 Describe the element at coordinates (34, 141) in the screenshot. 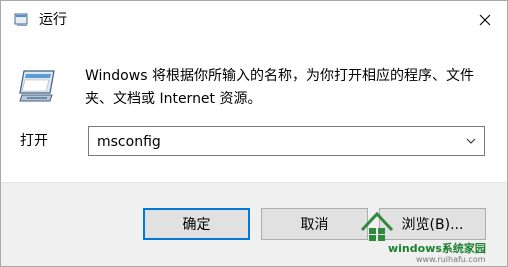

I see `open-label: 打开` at that location.